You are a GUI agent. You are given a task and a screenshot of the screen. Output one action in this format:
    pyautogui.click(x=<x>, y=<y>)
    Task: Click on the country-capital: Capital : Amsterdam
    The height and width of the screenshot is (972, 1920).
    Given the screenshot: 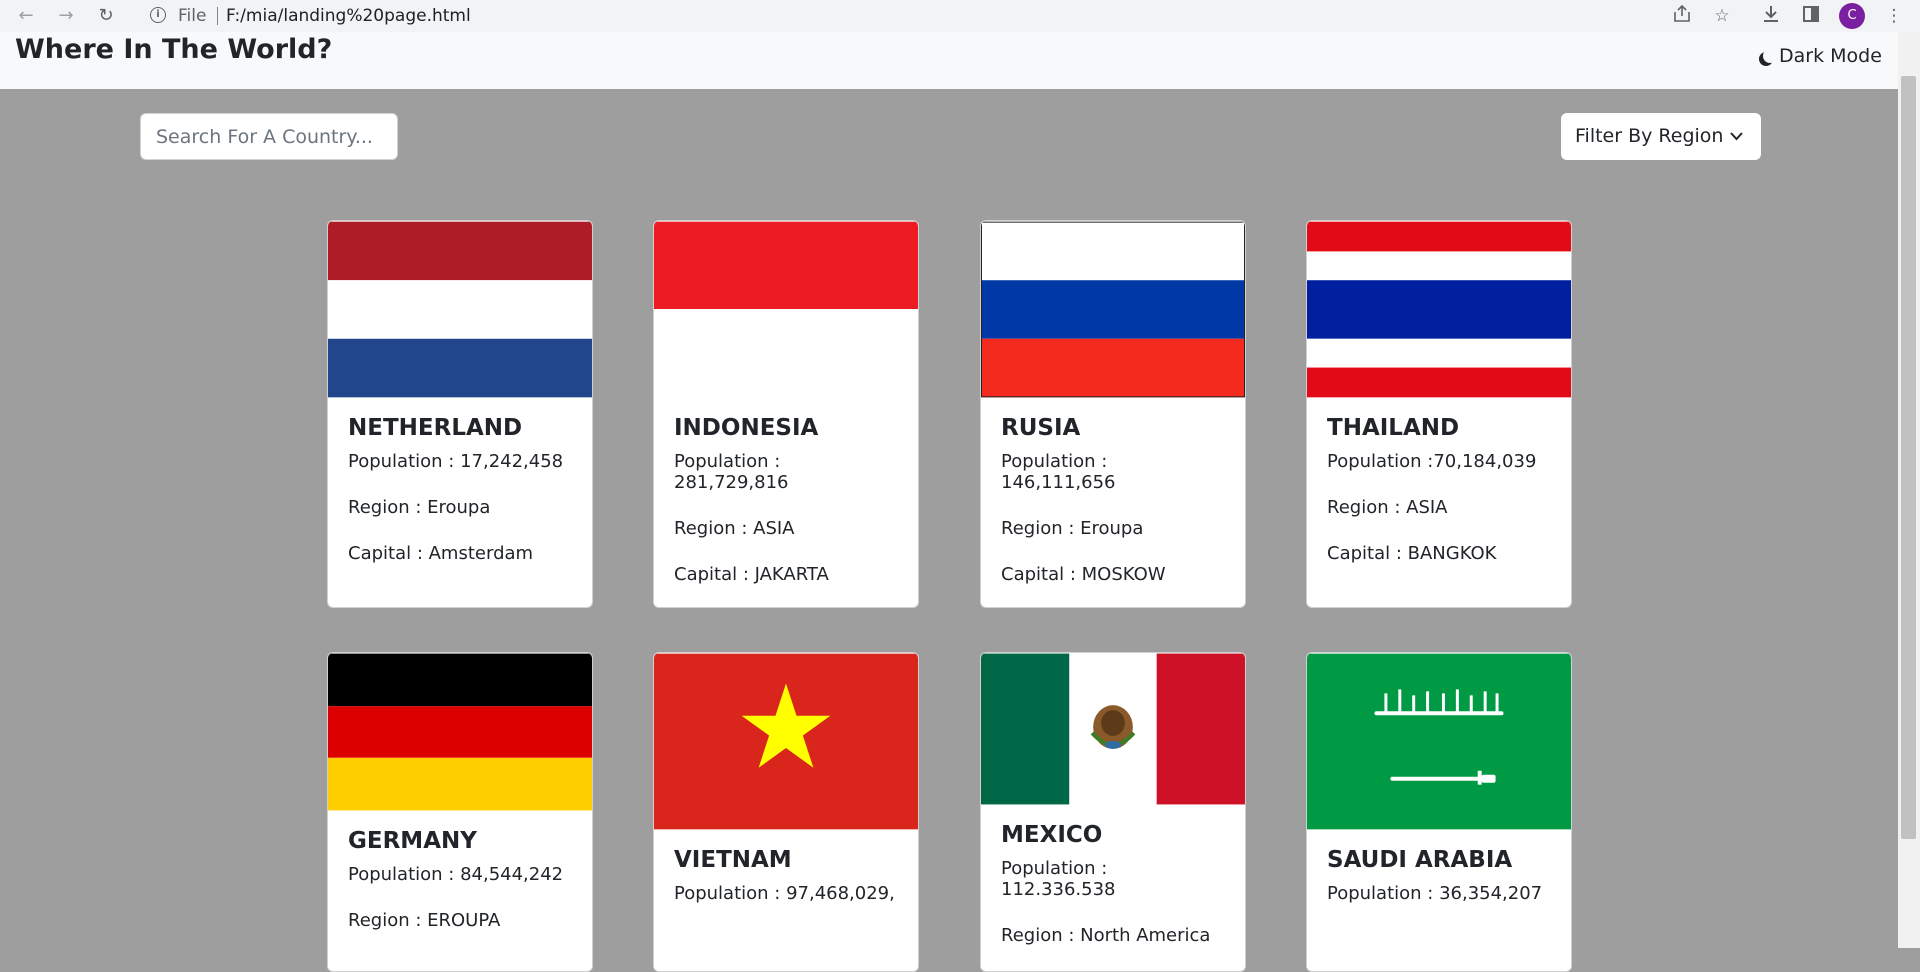 What is the action you would take?
    pyautogui.click(x=441, y=553)
    